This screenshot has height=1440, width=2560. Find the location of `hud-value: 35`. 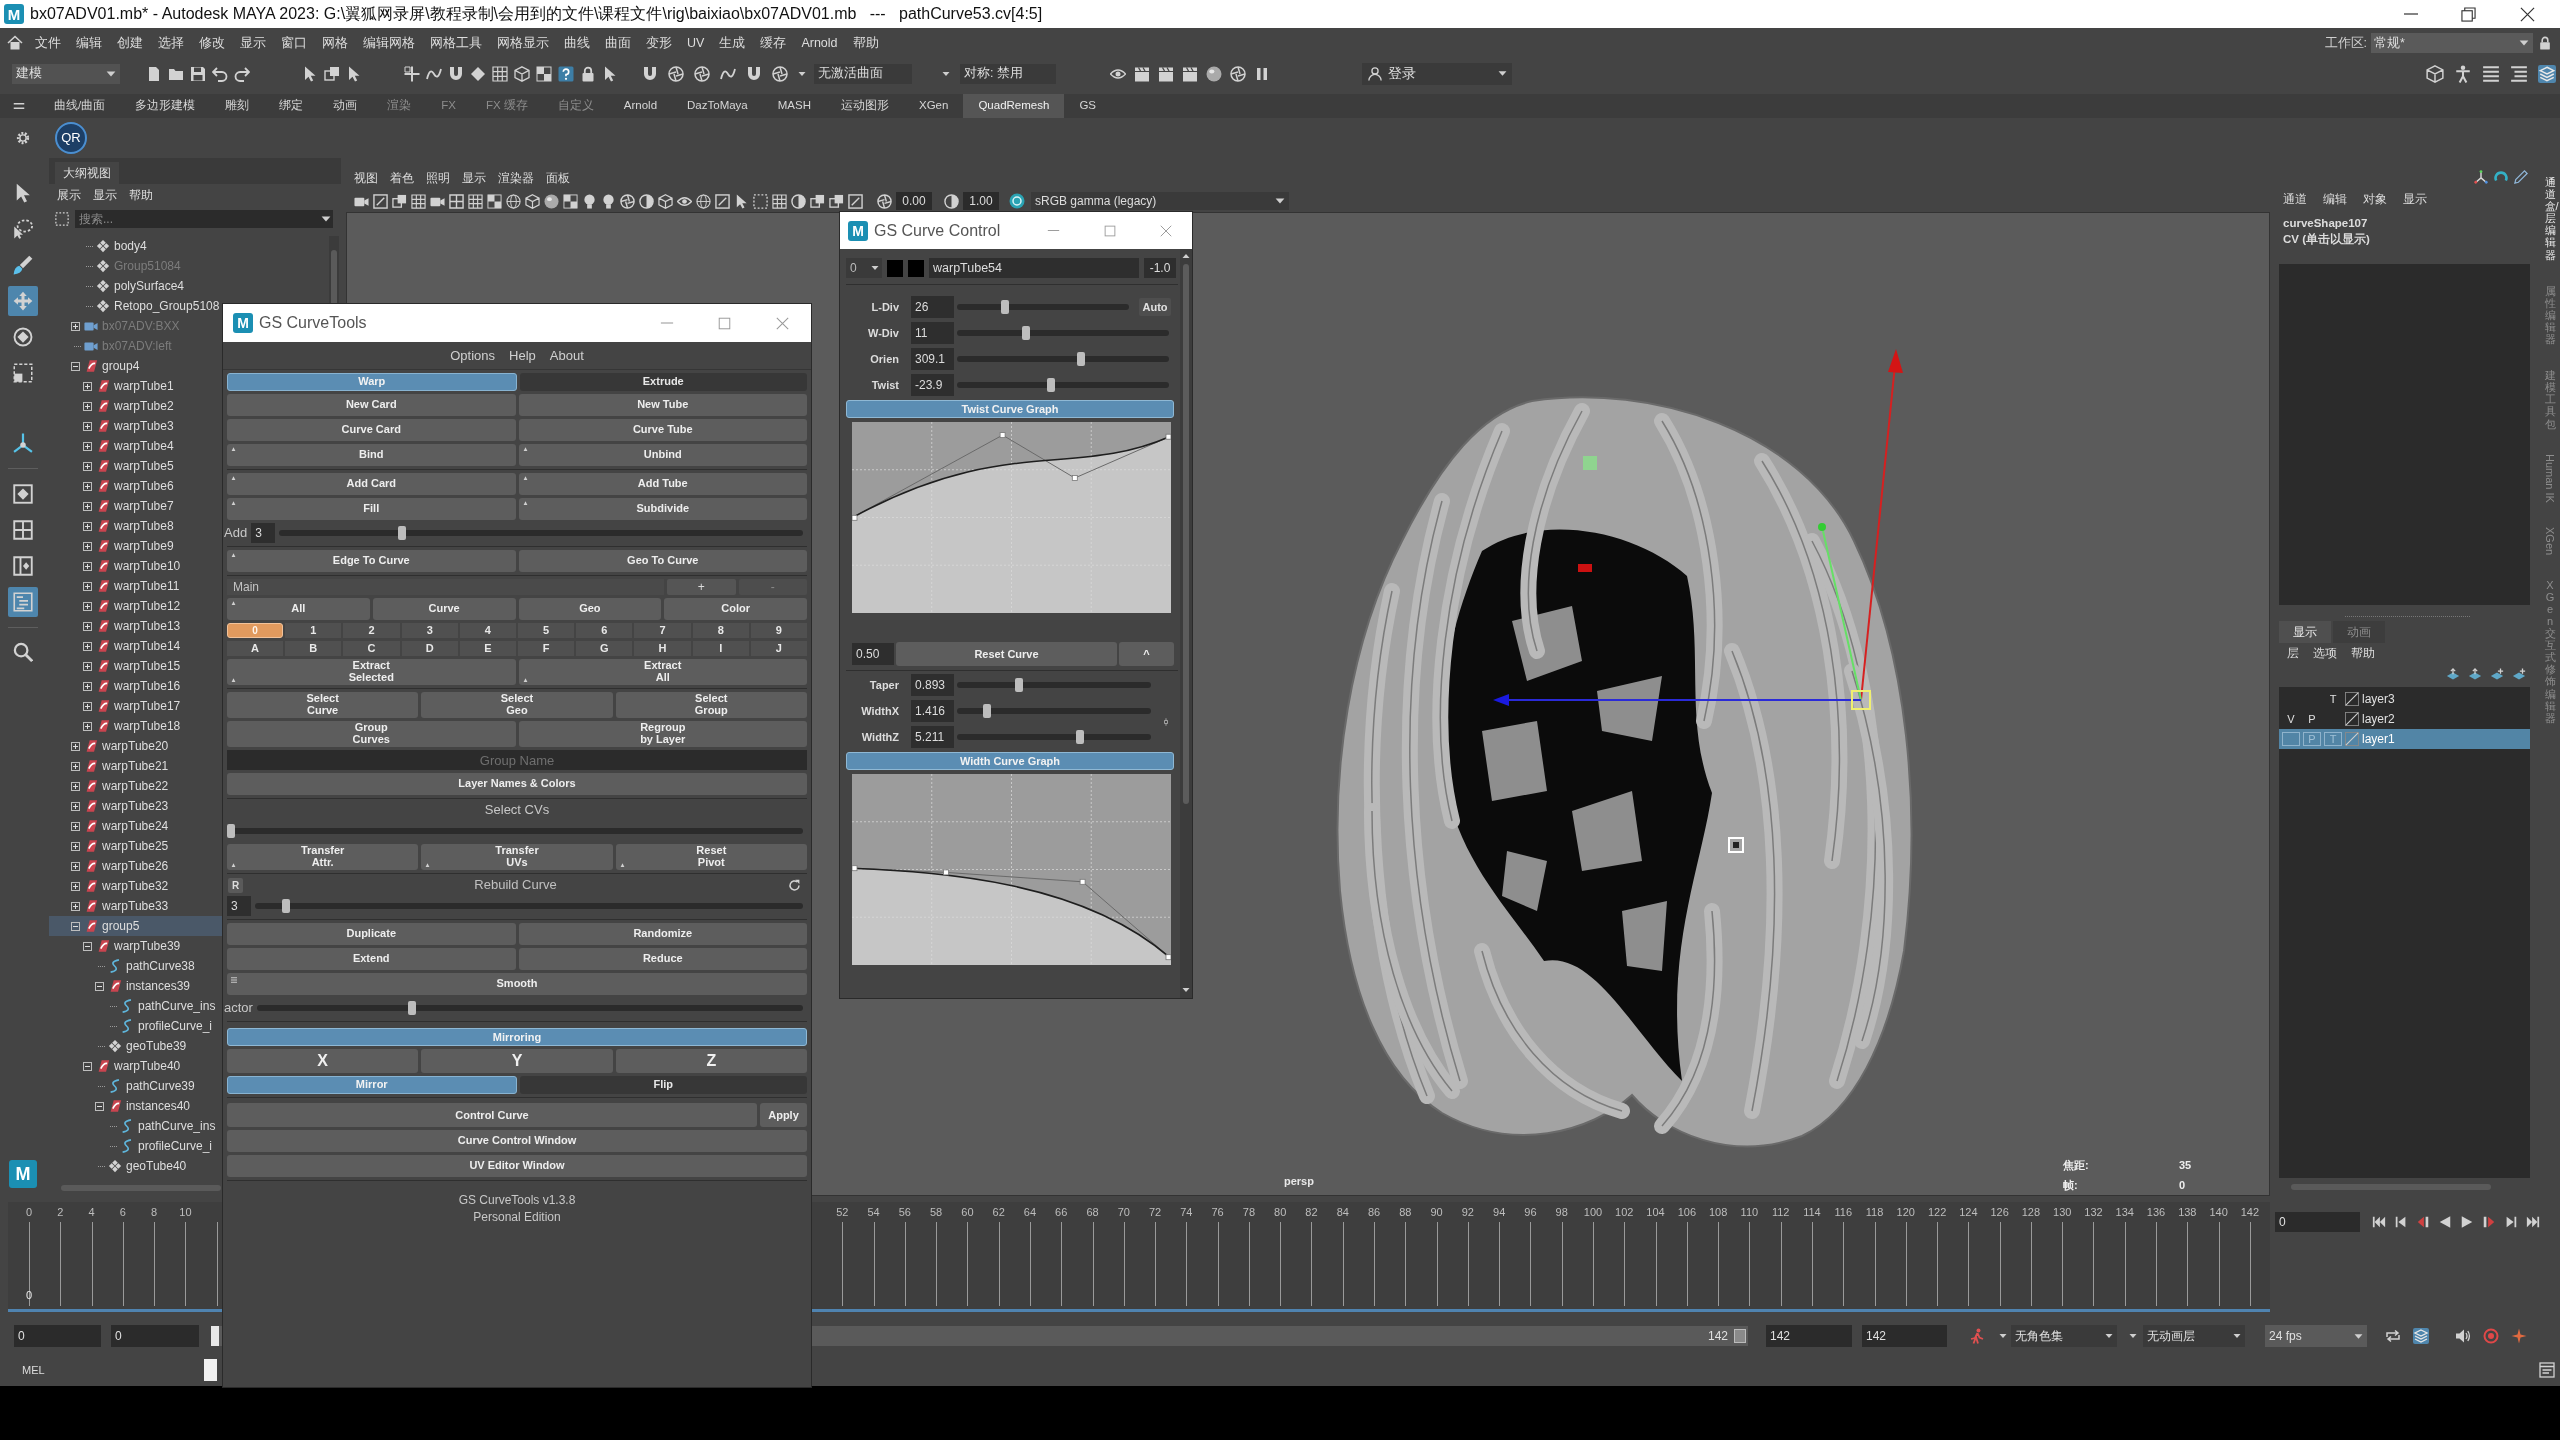

hud-value: 35 is located at coordinates (2185, 1165).